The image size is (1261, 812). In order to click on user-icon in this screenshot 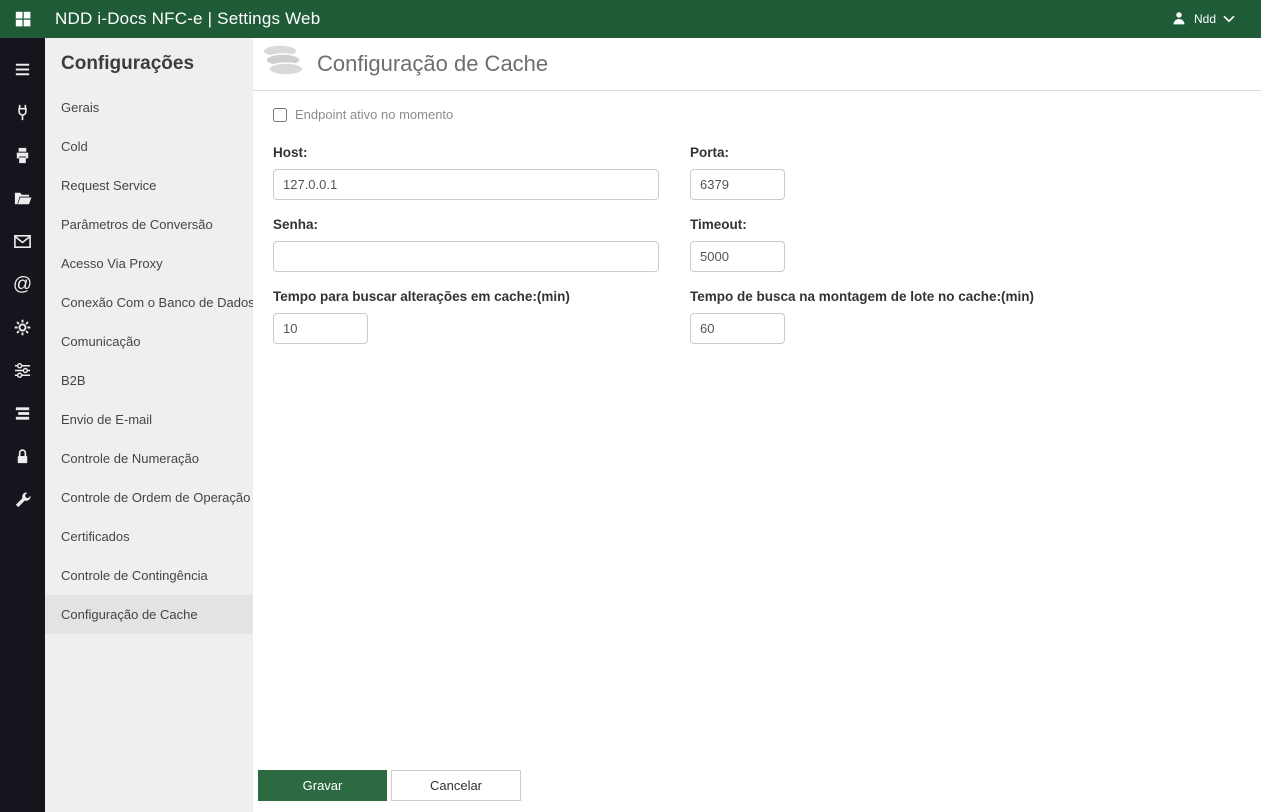, I will do `click(1179, 19)`.